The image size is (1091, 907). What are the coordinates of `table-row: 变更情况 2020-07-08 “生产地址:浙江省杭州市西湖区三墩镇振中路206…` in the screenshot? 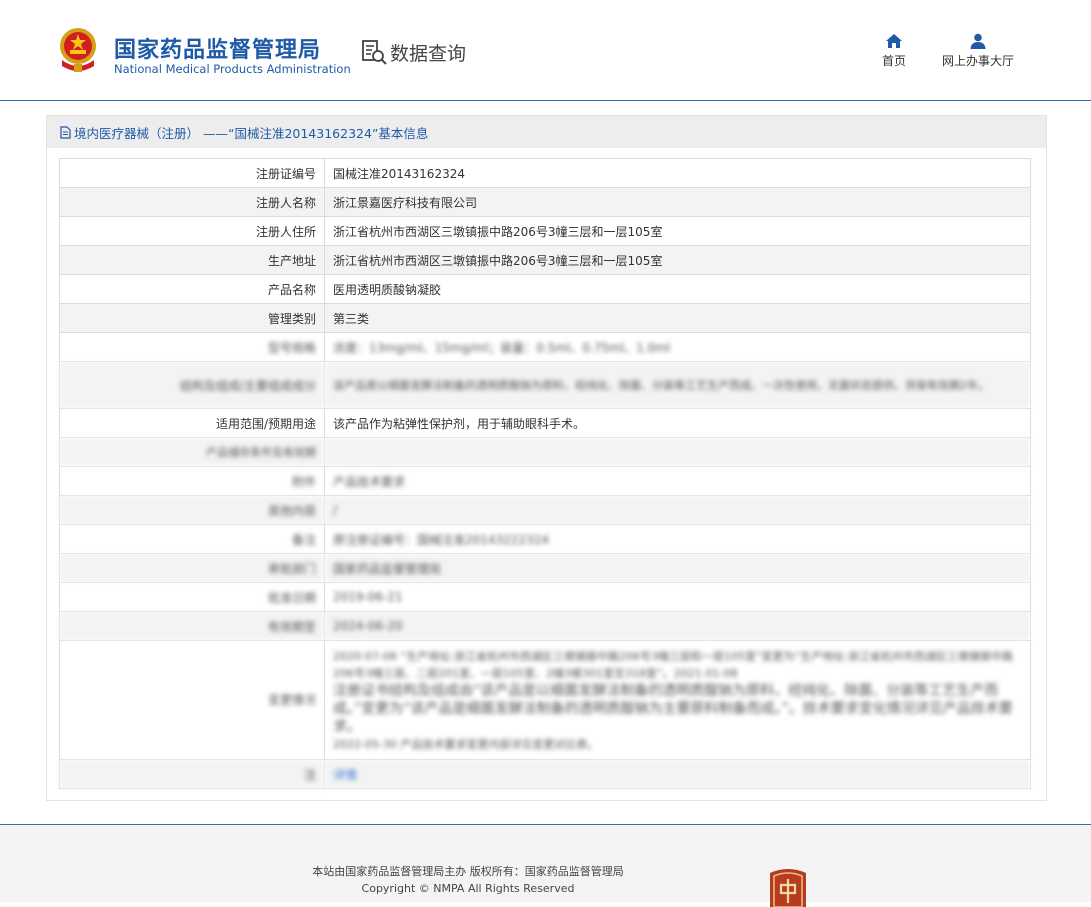 It's located at (545, 700).